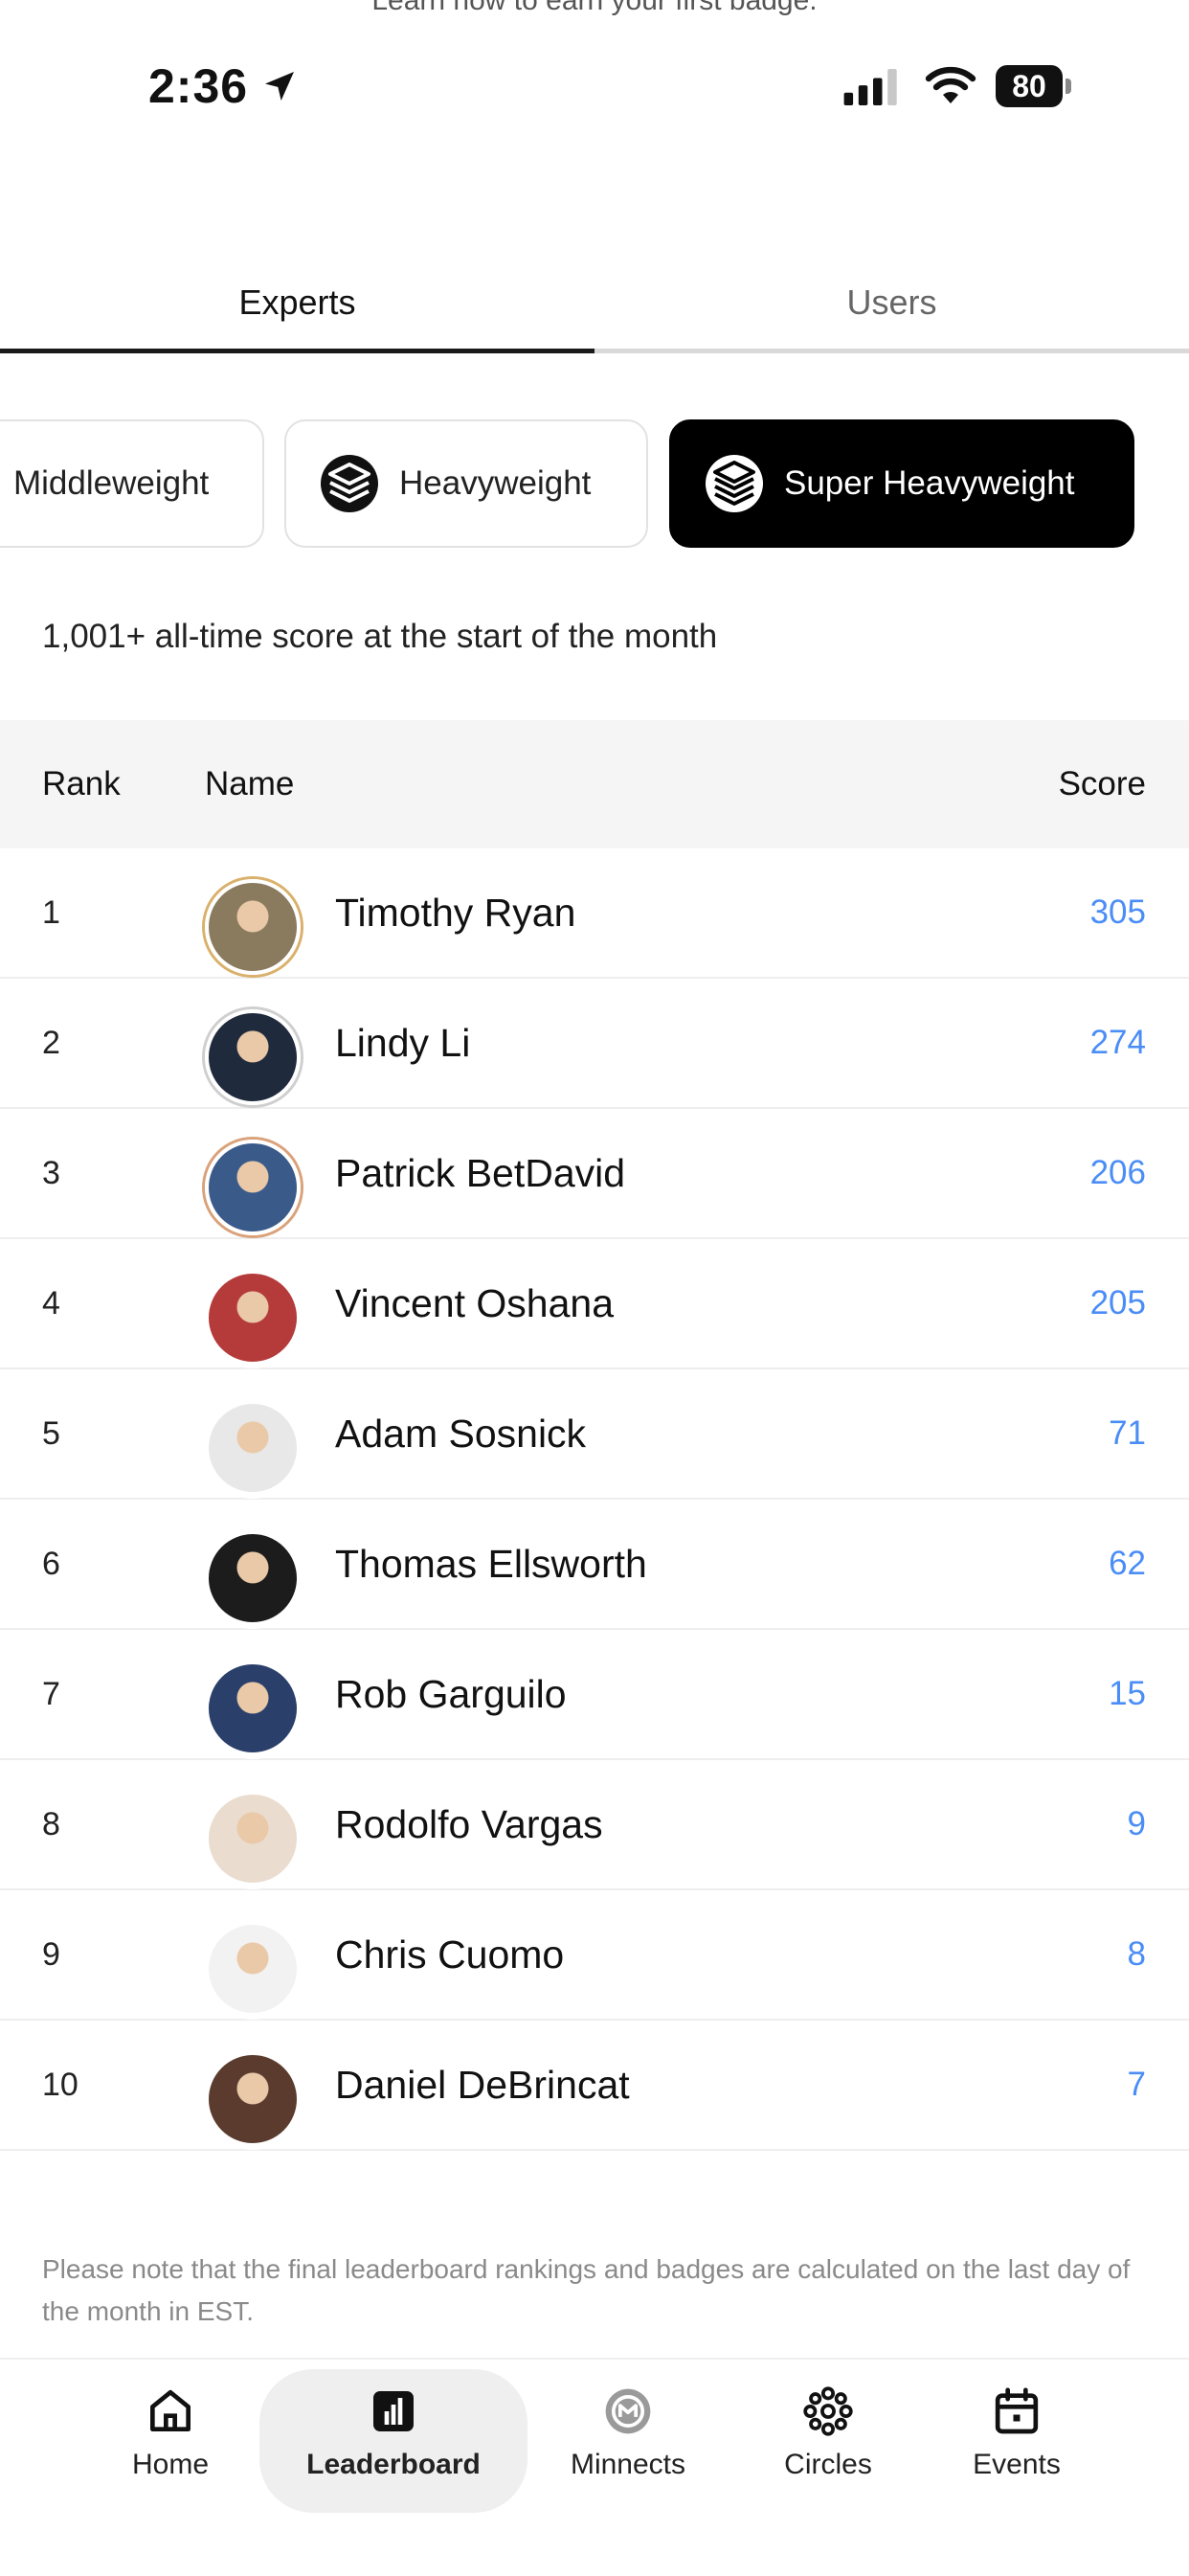  I want to click on status-time: 2:36, so click(198, 86).